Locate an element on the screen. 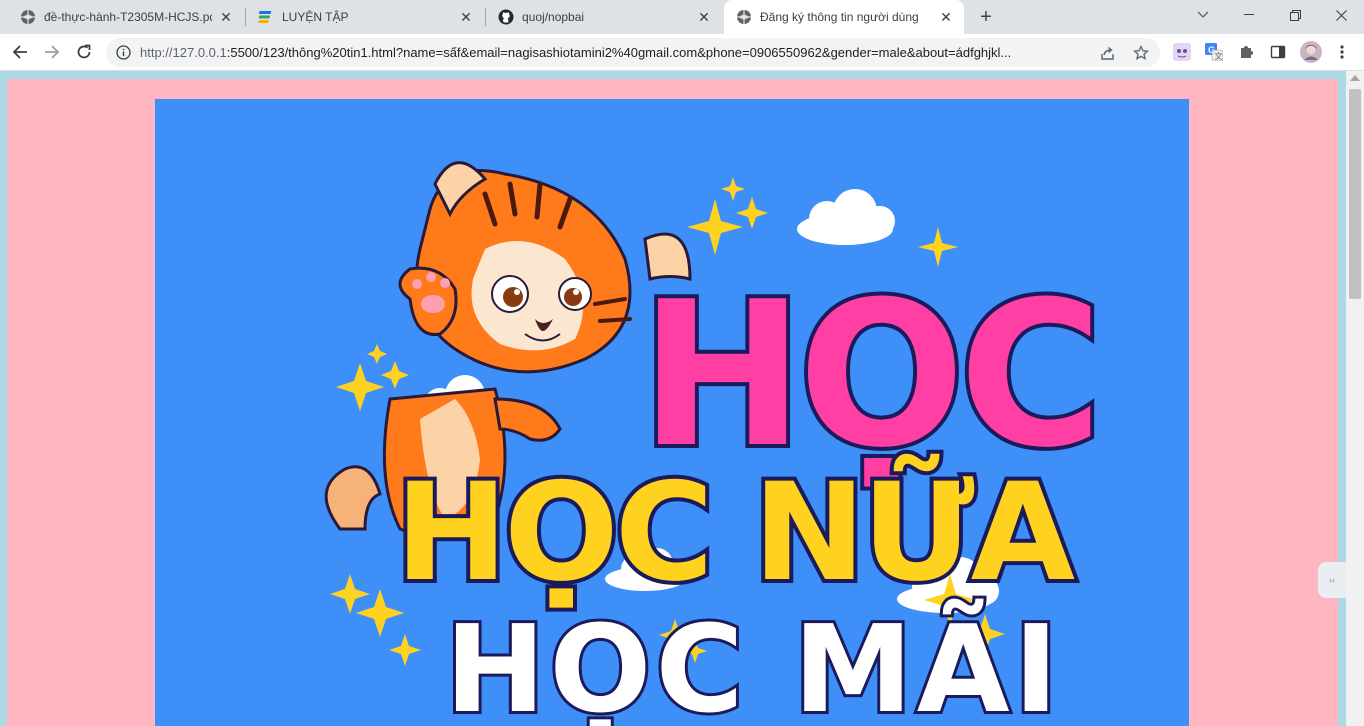 The image size is (1364, 726). restore-icon is located at coordinates (1295, 15).